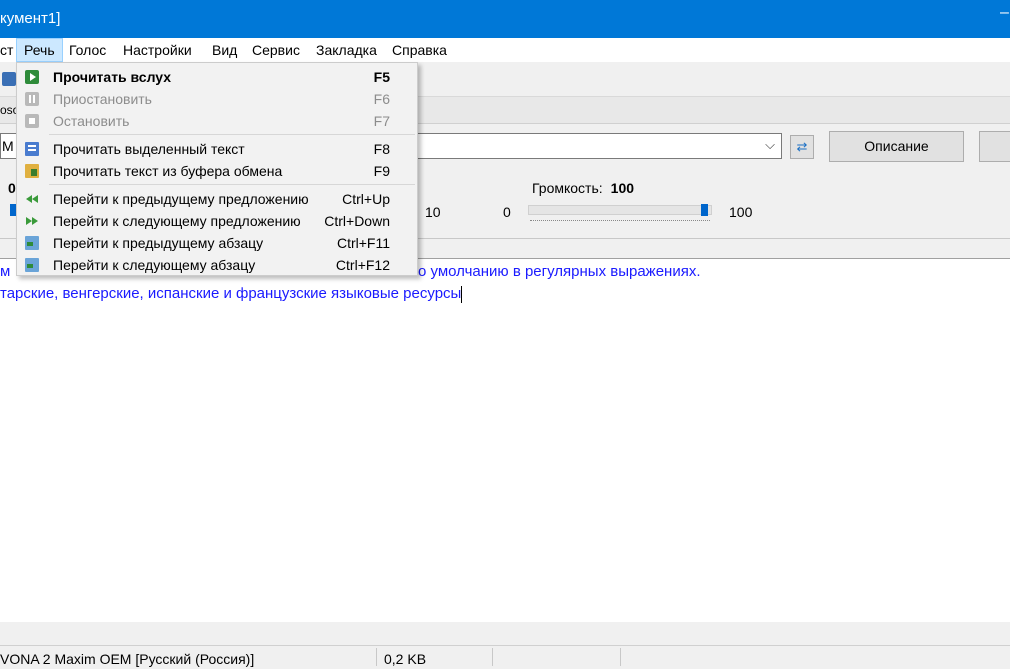  Describe the element at coordinates (583, 188) in the screenshot. I see `volume-label: Громкость: 100` at that location.